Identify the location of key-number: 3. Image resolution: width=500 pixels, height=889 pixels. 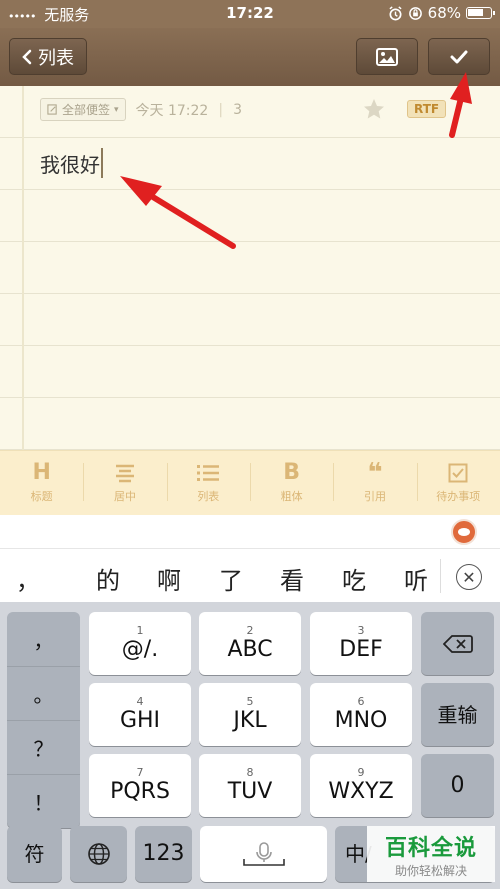
(361, 630).